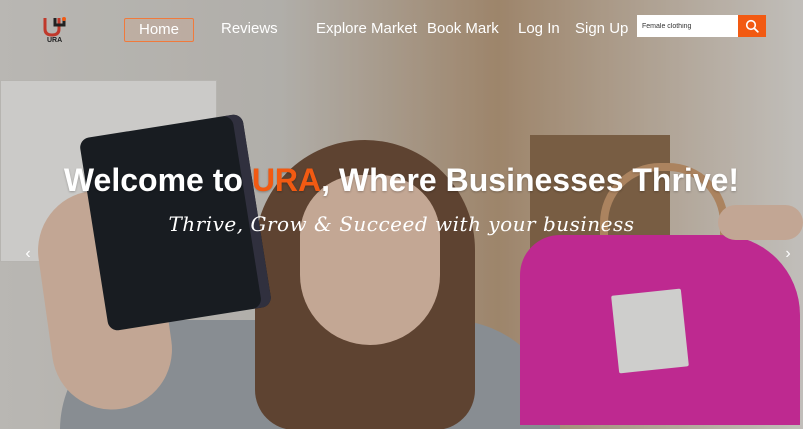  I want to click on chevron-left-icon: ‹, so click(28, 253).